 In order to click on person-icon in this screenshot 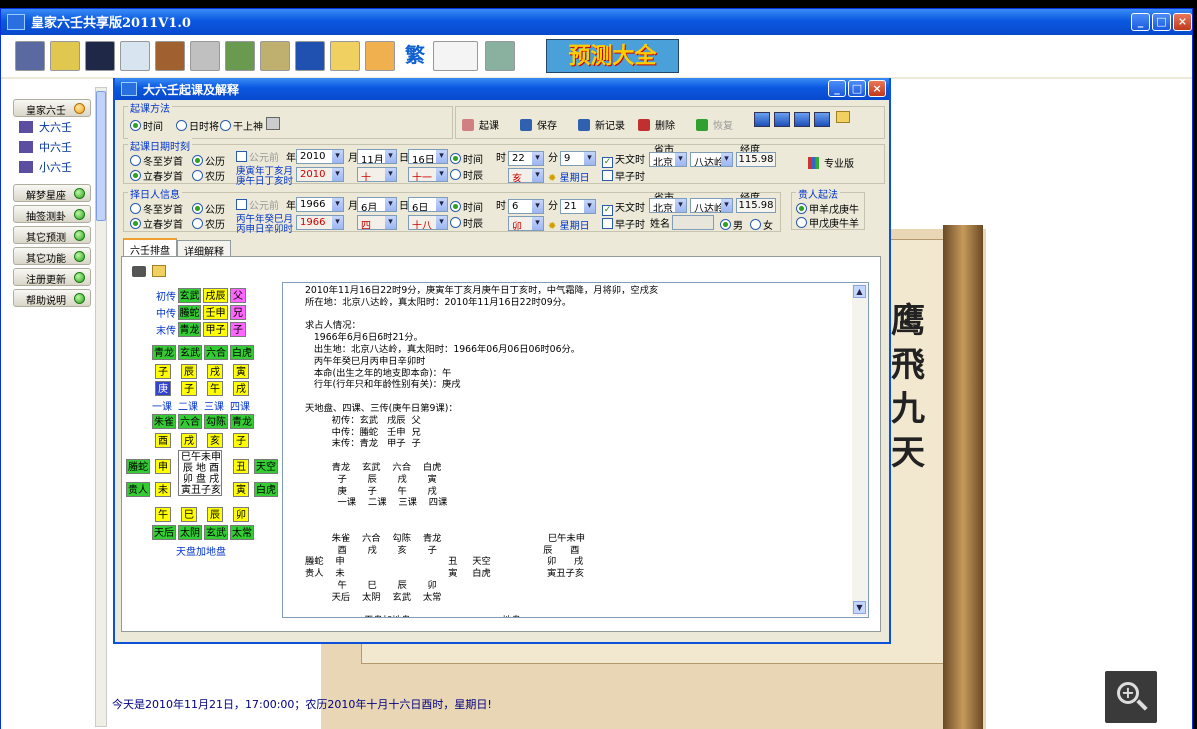, I will do `click(65, 56)`.